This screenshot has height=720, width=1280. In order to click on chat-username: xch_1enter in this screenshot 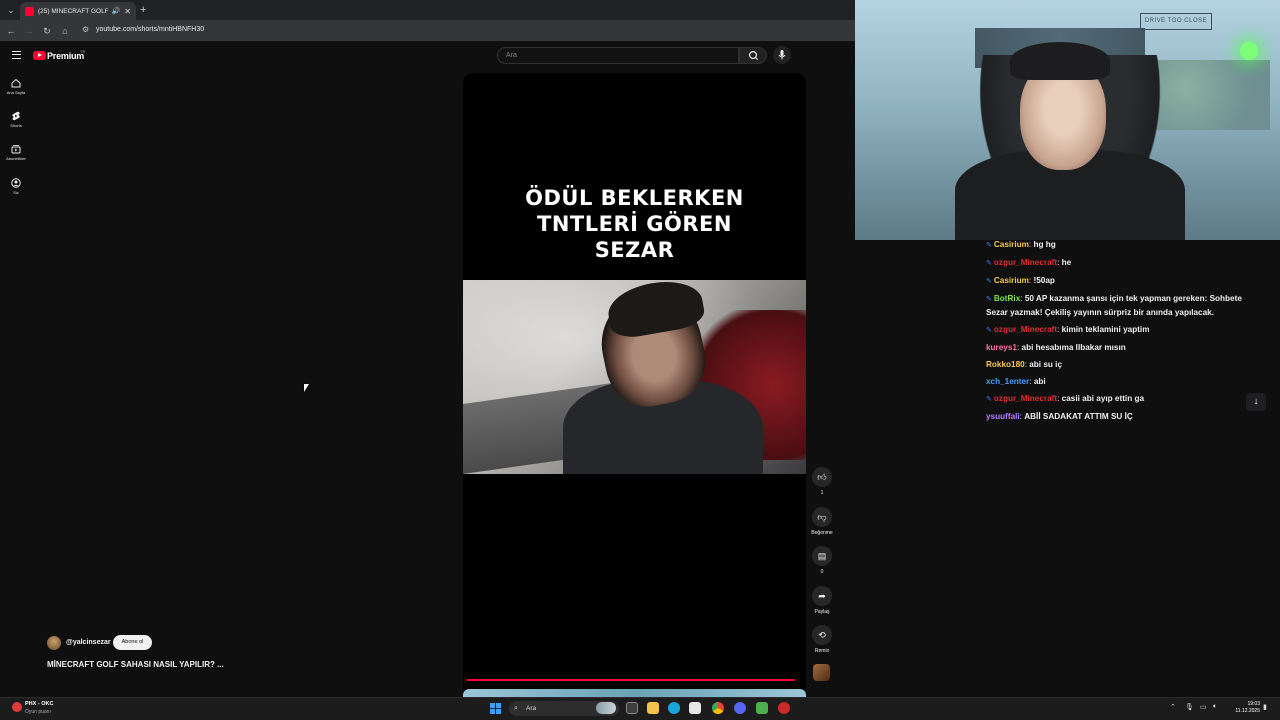, I will do `click(1007, 381)`.